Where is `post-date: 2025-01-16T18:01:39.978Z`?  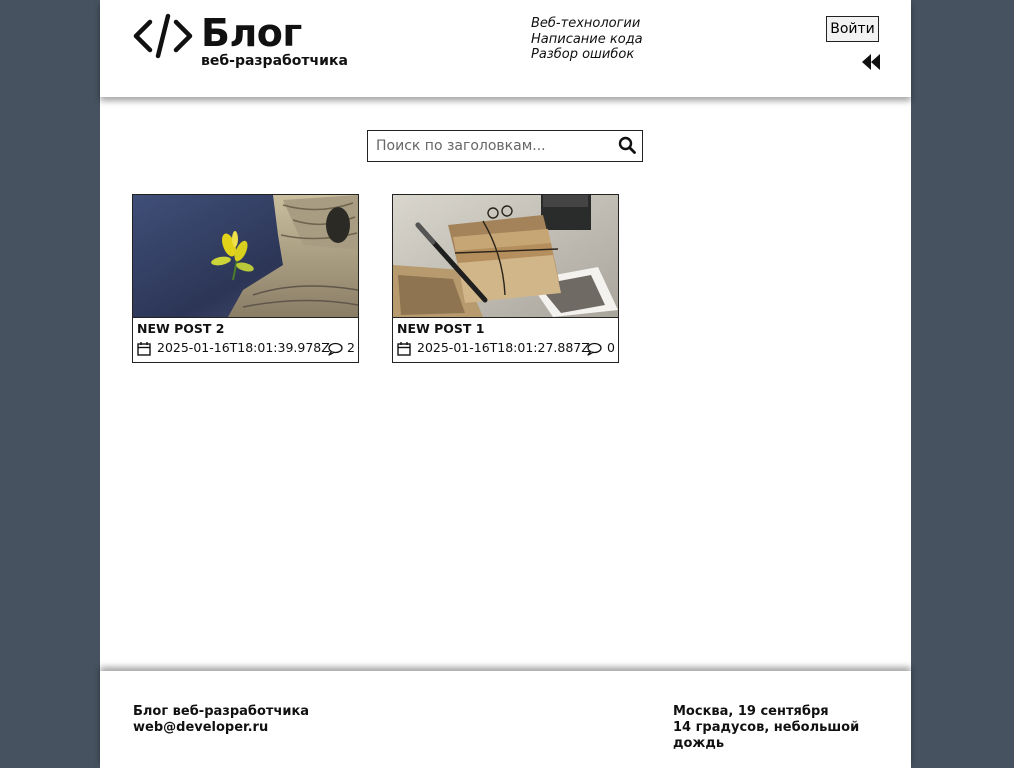
post-date: 2025-01-16T18:01:39.978Z is located at coordinates (243, 347).